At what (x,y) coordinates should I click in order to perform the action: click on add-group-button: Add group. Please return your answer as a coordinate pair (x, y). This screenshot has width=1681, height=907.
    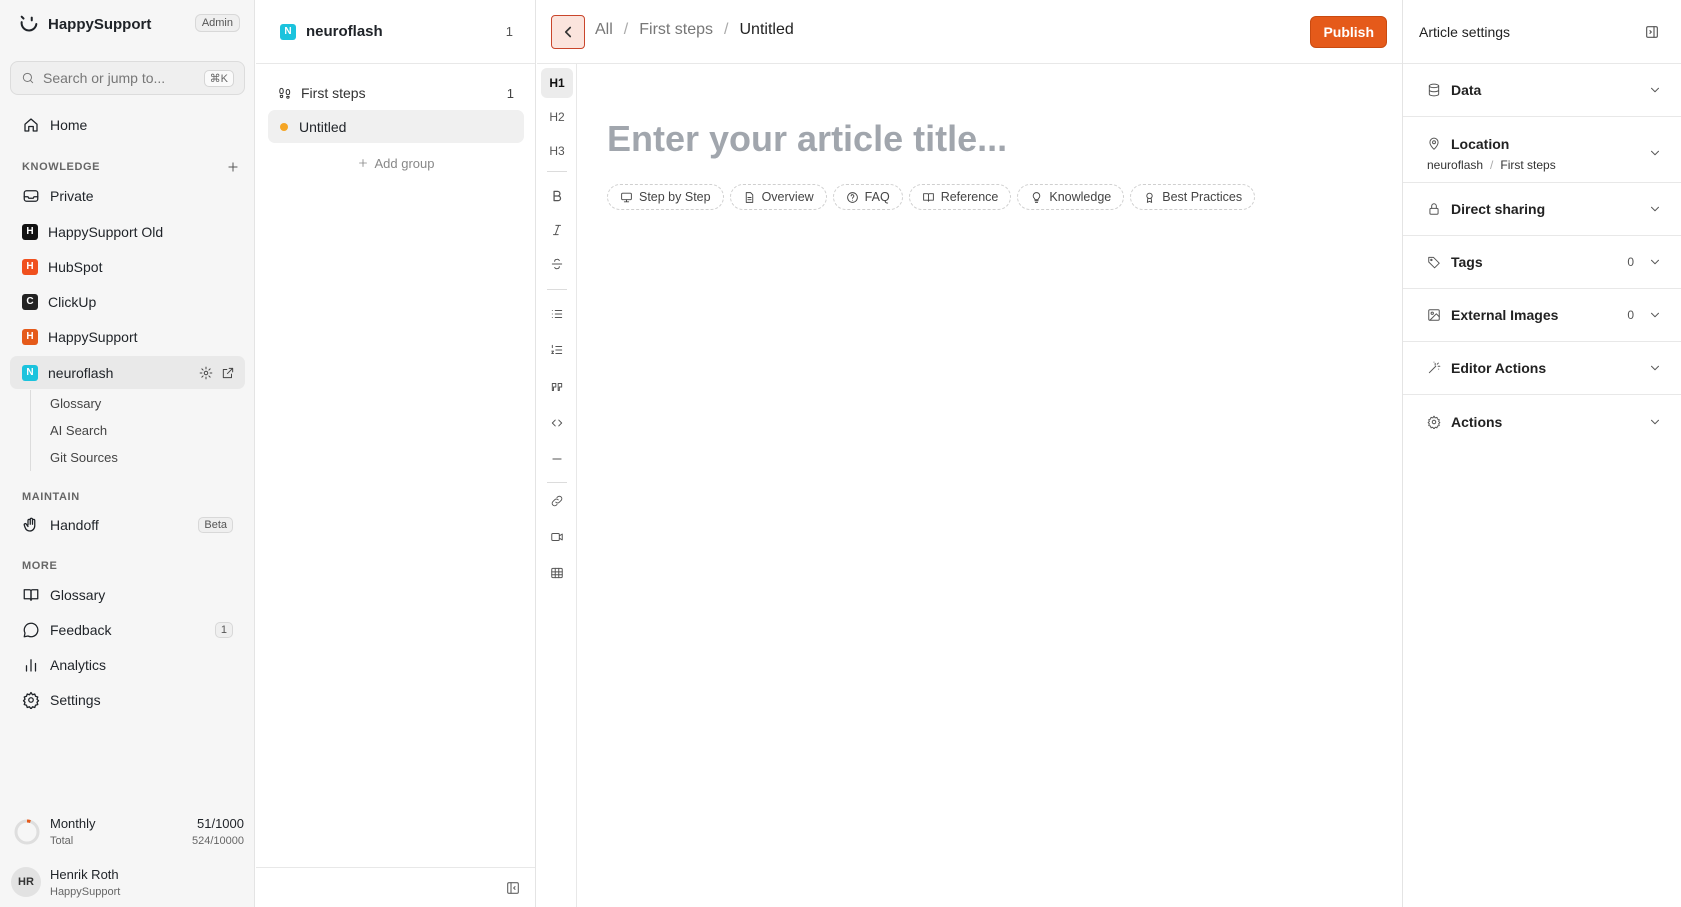
    Looking at the image, I should click on (395, 163).